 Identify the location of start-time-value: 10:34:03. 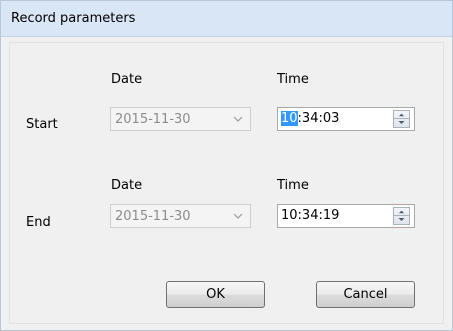
(310, 118).